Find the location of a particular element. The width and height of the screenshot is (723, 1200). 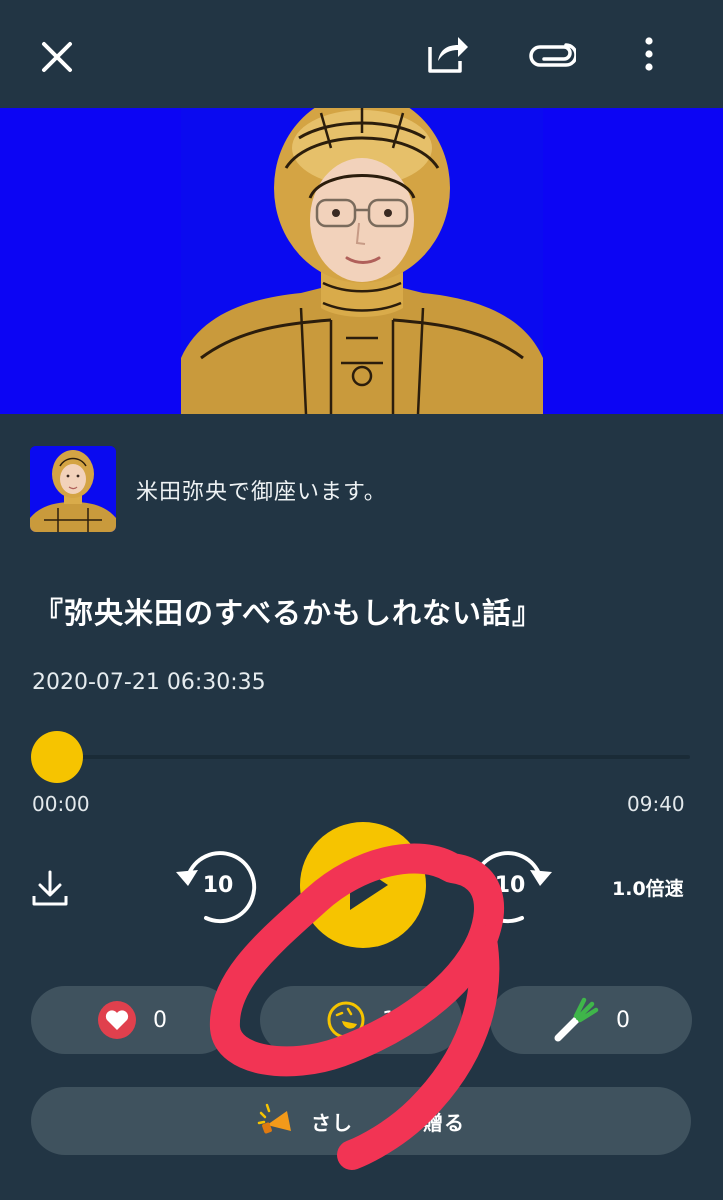

channel-name: 米田弥央で御座います。 is located at coordinates (261, 490).